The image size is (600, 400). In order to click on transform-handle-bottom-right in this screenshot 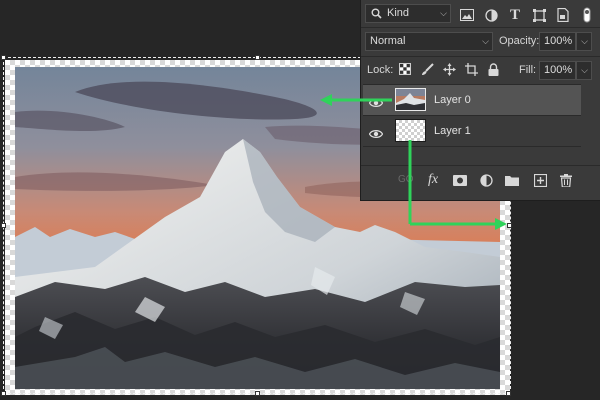, I will do `click(508, 393)`.